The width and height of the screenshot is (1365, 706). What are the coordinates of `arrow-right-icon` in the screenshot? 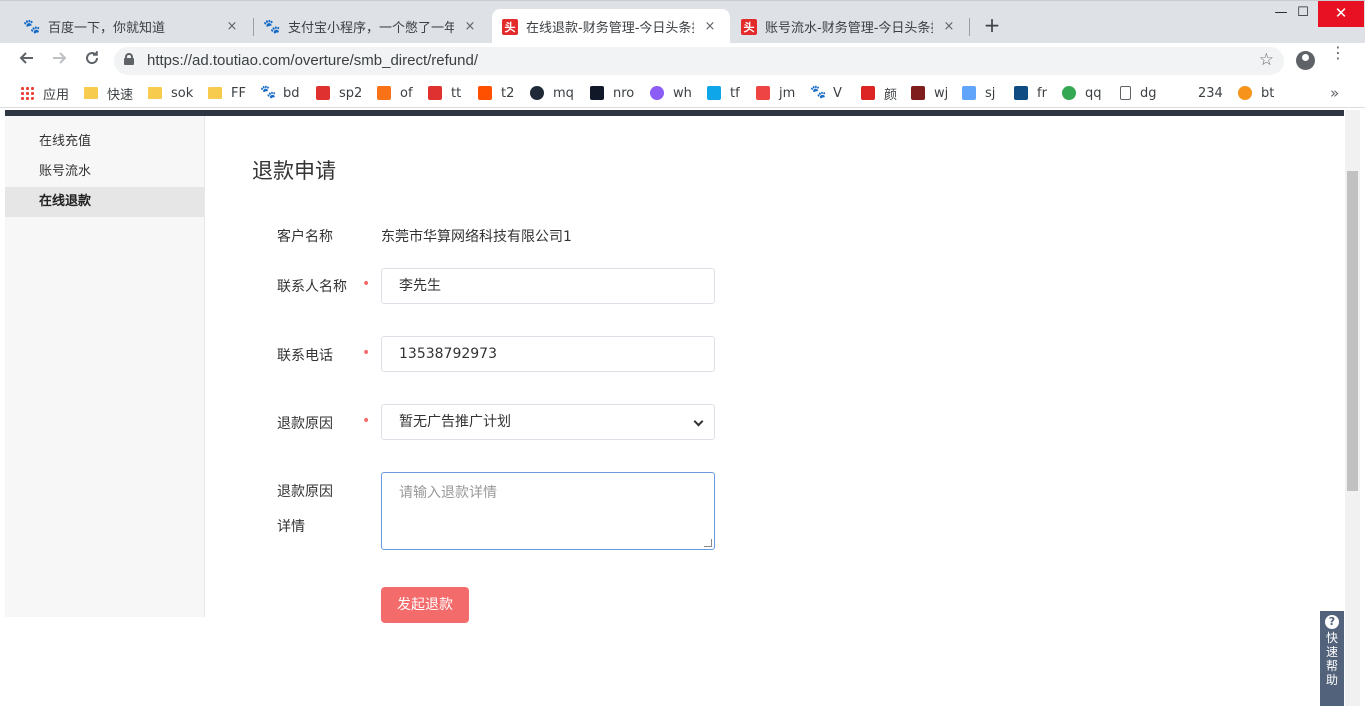 It's located at (60, 58).